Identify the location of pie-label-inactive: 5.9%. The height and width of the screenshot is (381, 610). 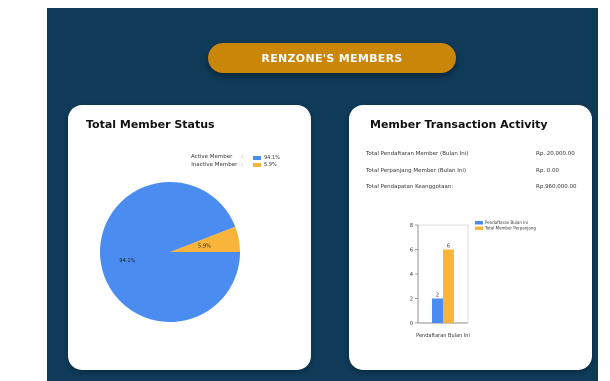
(204, 247).